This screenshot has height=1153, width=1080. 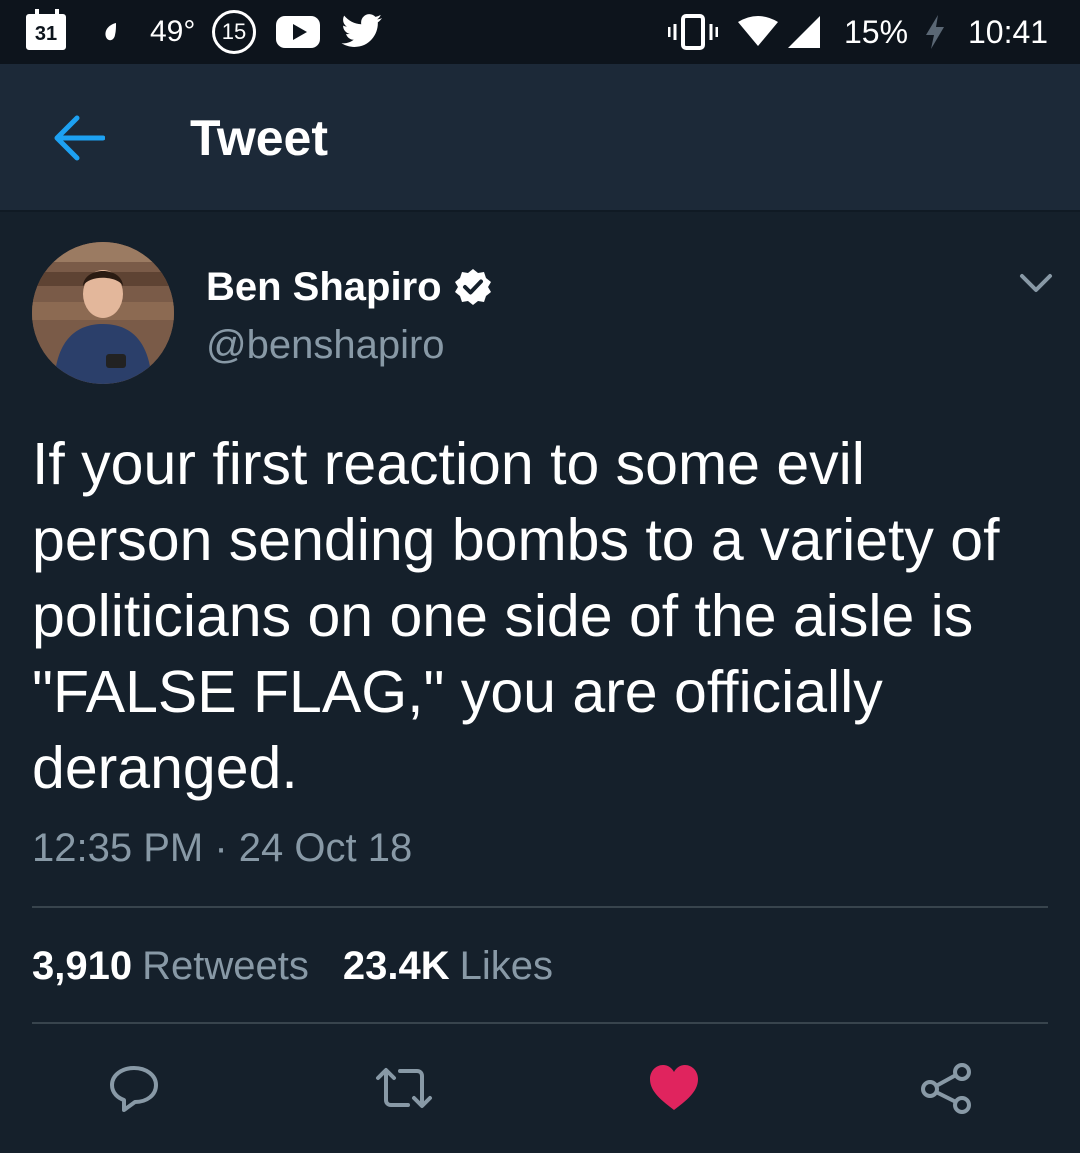 What do you see at coordinates (473, 287) in the screenshot?
I see `verified-badge-icon` at bounding box center [473, 287].